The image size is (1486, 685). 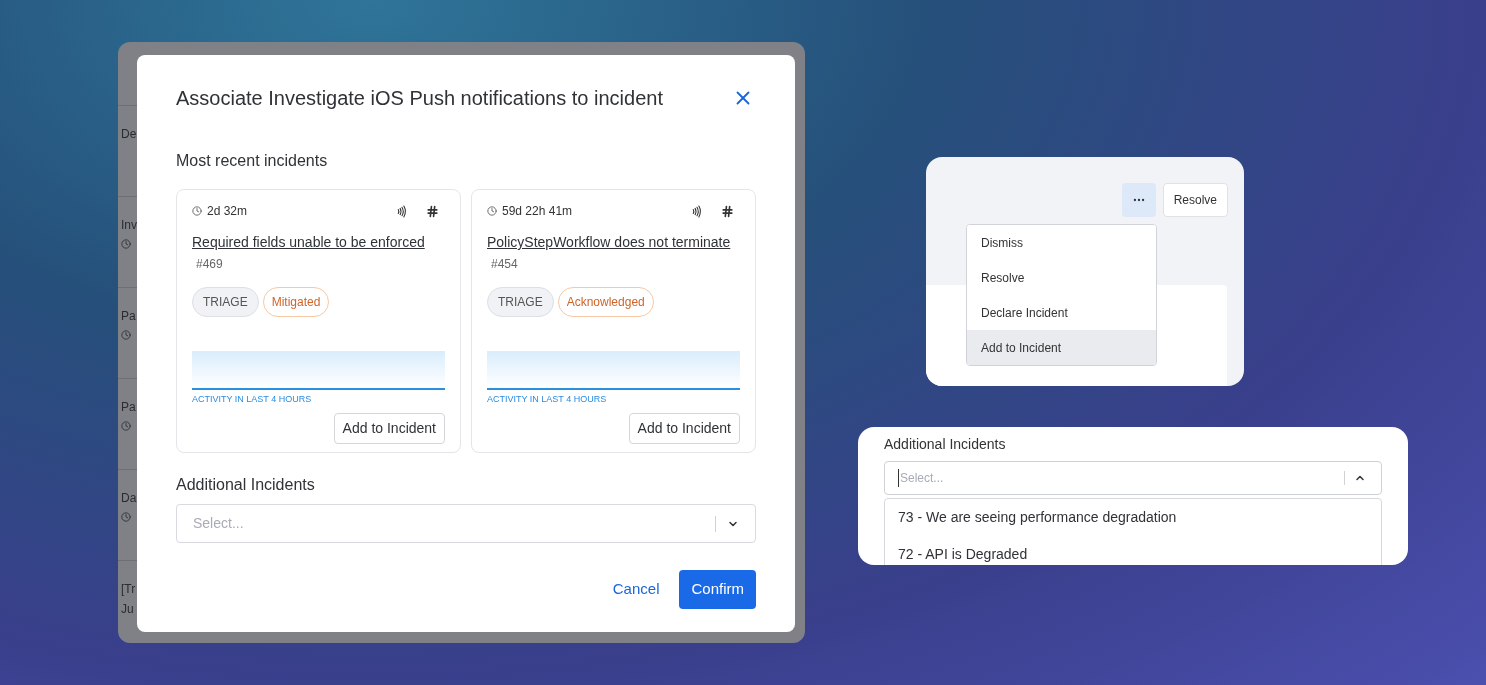 I want to click on row-title: Da, so click(x=129, y=498).